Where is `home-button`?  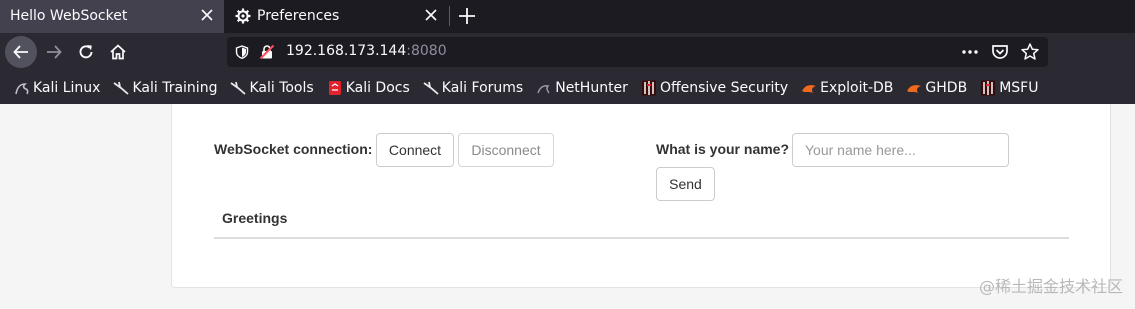 home-button is located at coordinates (118, 52).